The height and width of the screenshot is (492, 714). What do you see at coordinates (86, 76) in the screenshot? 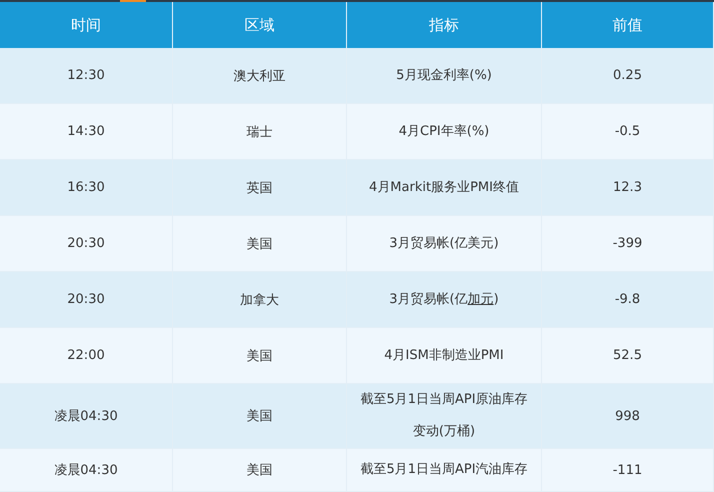
I see `time-cell: 12:30` at bounding box center [86, 76].